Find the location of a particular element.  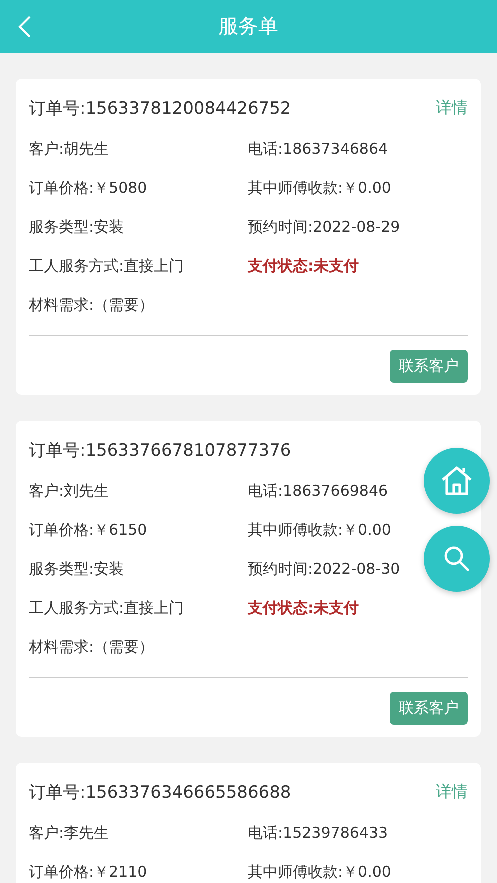

order-field: 预约时间:2022-08-30 is located at coordinates (358, 569).